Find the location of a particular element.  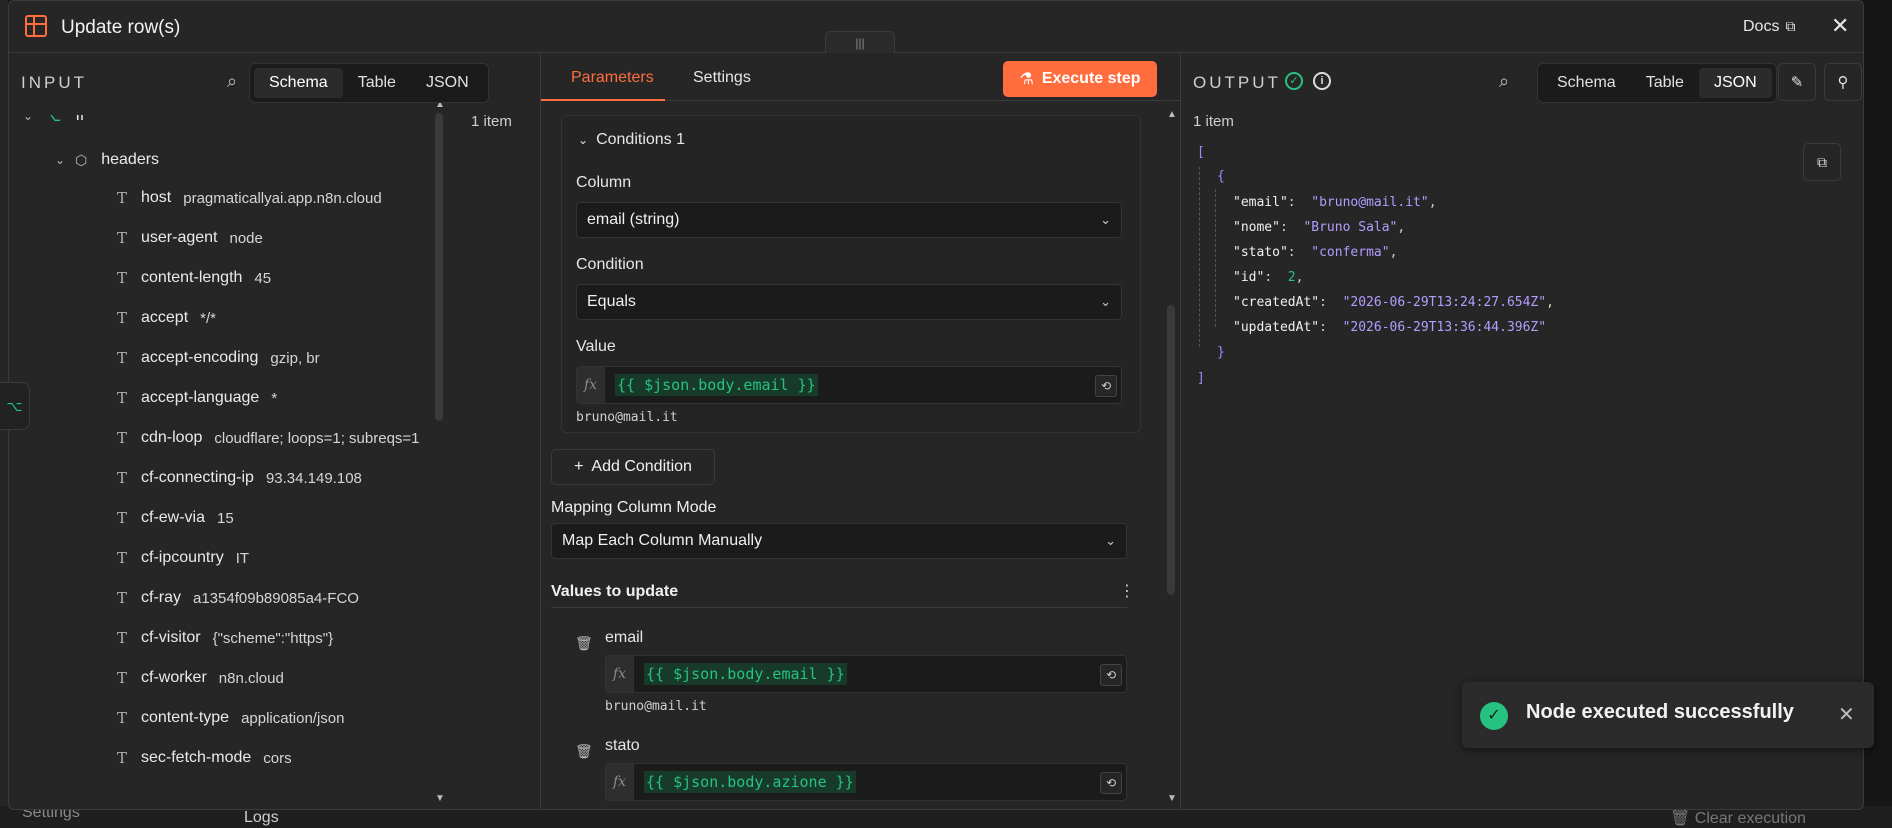

output-items-count: 1 item is located at coordinates (1213, 121).